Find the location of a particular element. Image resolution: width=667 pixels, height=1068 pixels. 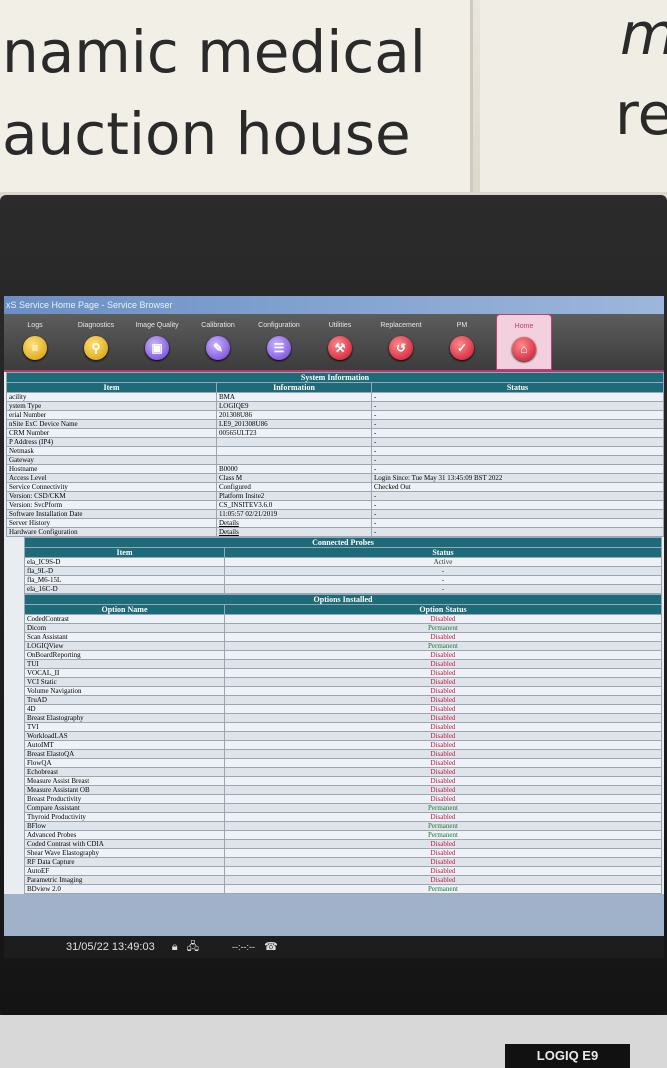

option-row: Shear Wave Elastography Disabled is located at coordinates (343, 853).